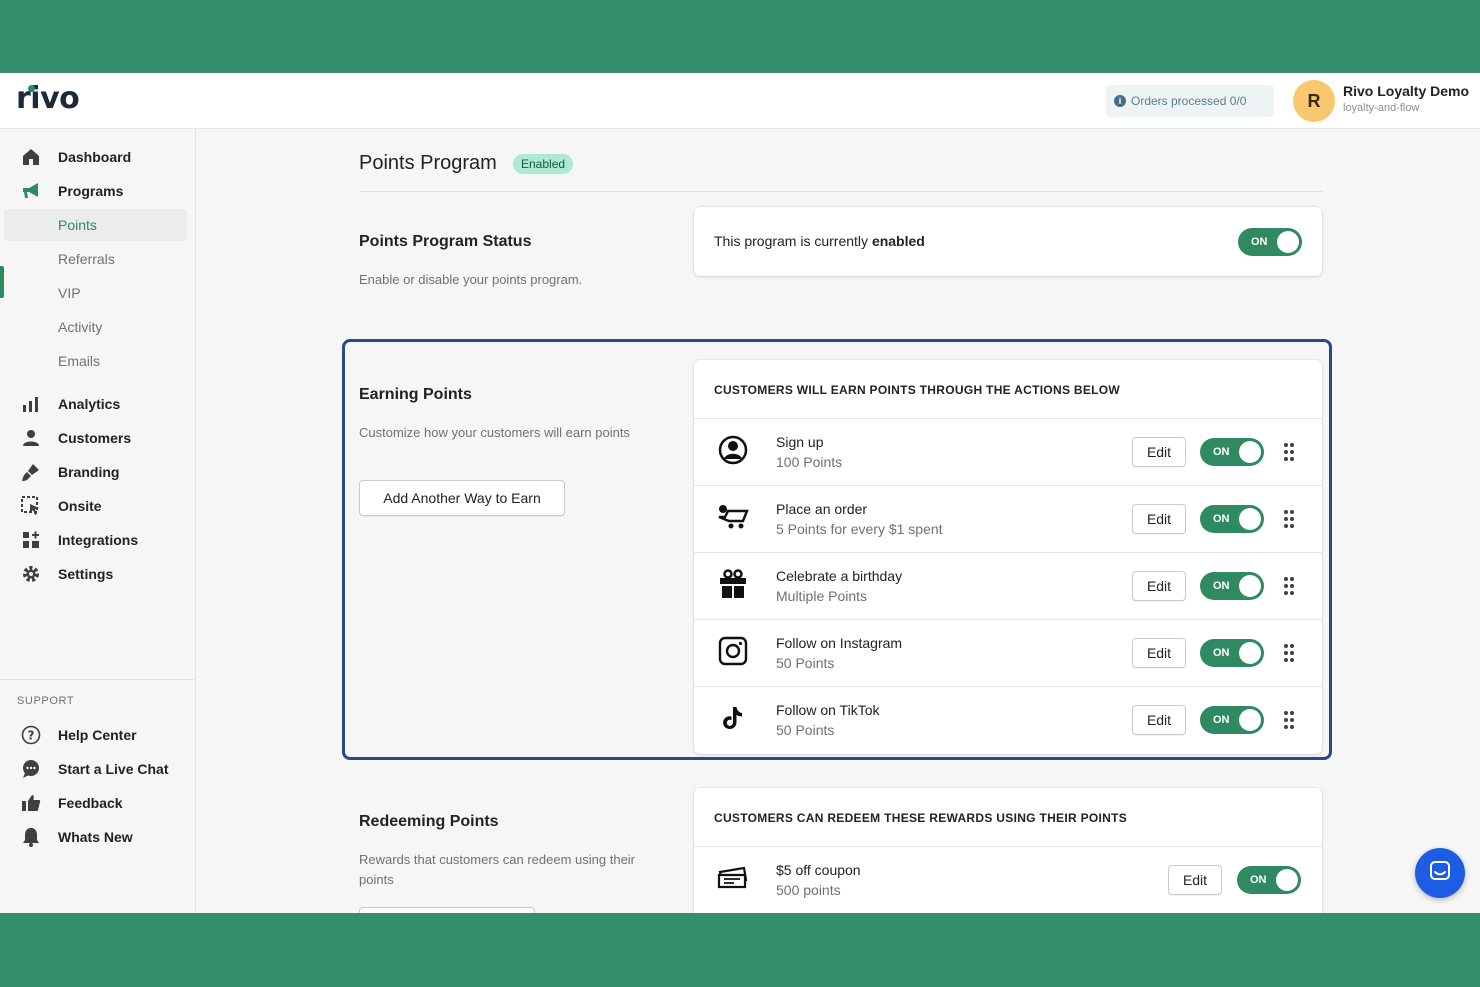 The image size is (1480, 987). I want to click on orders-processed-text: Orders processed 0/0, so click(1189, 101).